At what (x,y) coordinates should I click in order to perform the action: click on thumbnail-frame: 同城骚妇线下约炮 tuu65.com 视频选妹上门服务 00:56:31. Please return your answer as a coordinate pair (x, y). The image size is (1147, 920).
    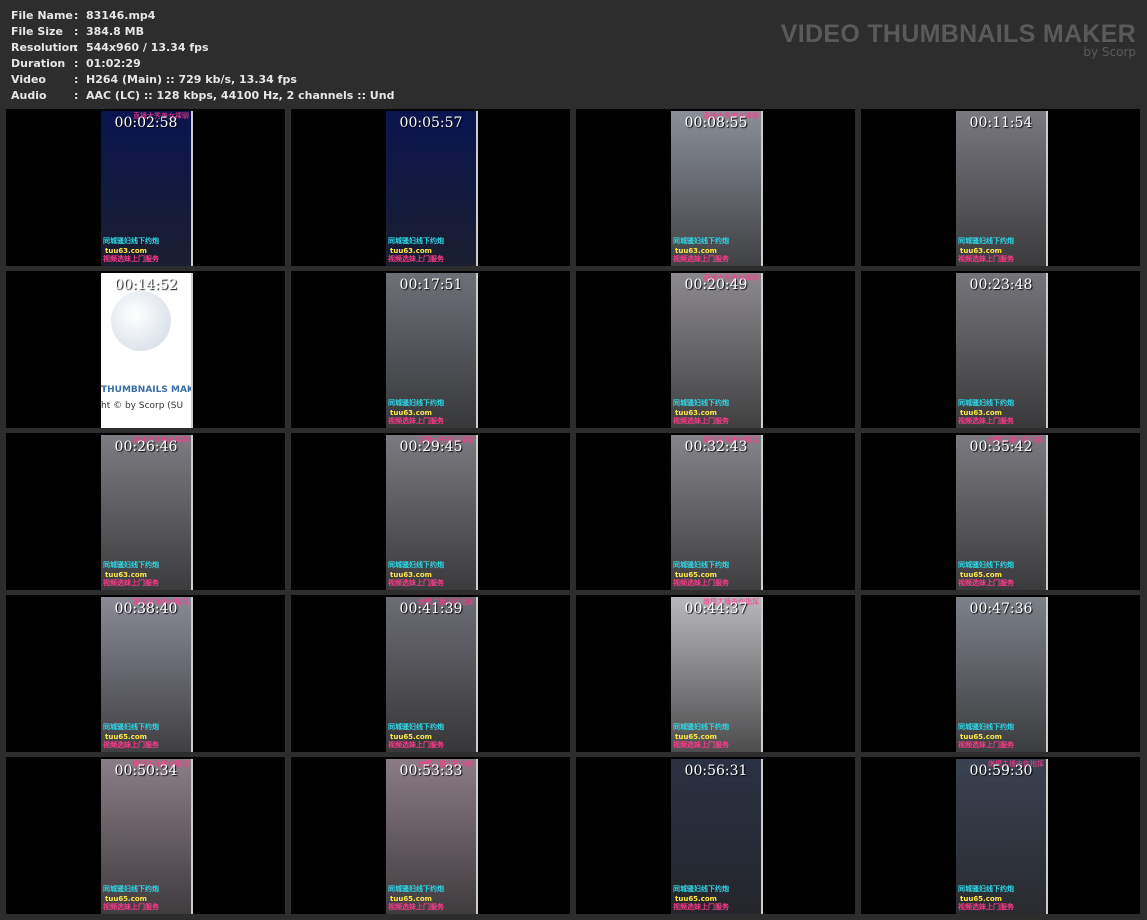
    Looking at the image, I should click on (717, 836).